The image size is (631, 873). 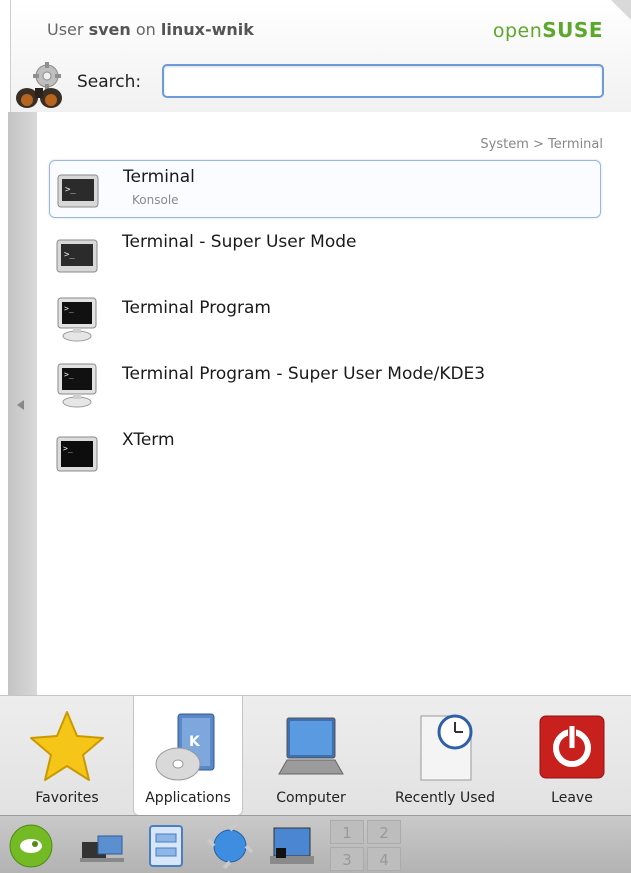 I want to click on resize-corner, so click(x=620, y=11).